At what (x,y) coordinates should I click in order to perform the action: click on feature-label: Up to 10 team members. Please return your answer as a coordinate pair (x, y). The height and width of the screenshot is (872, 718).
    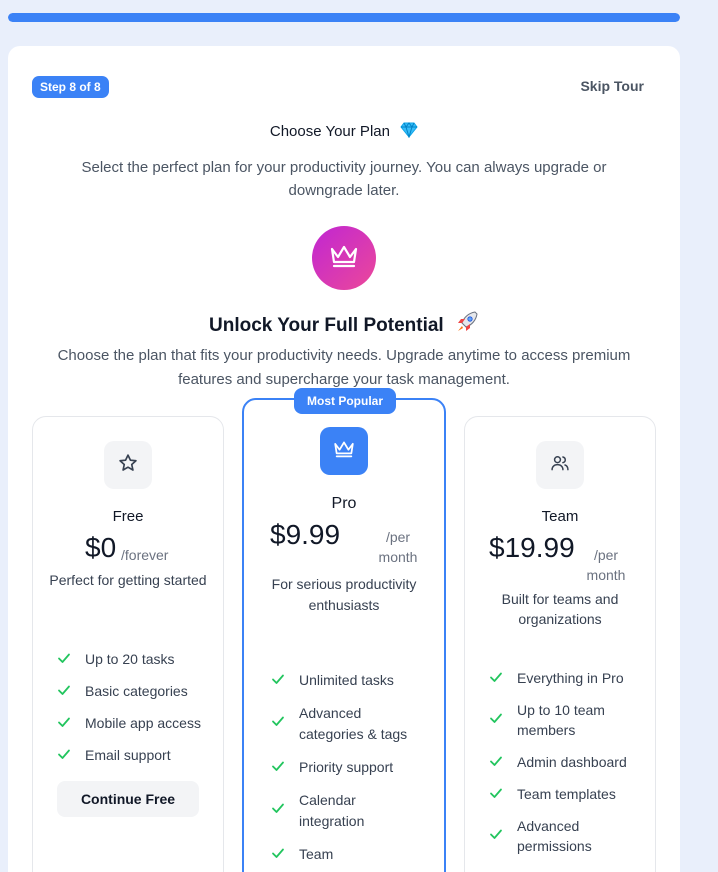
    Looking at the image, I should click on (561, 720).